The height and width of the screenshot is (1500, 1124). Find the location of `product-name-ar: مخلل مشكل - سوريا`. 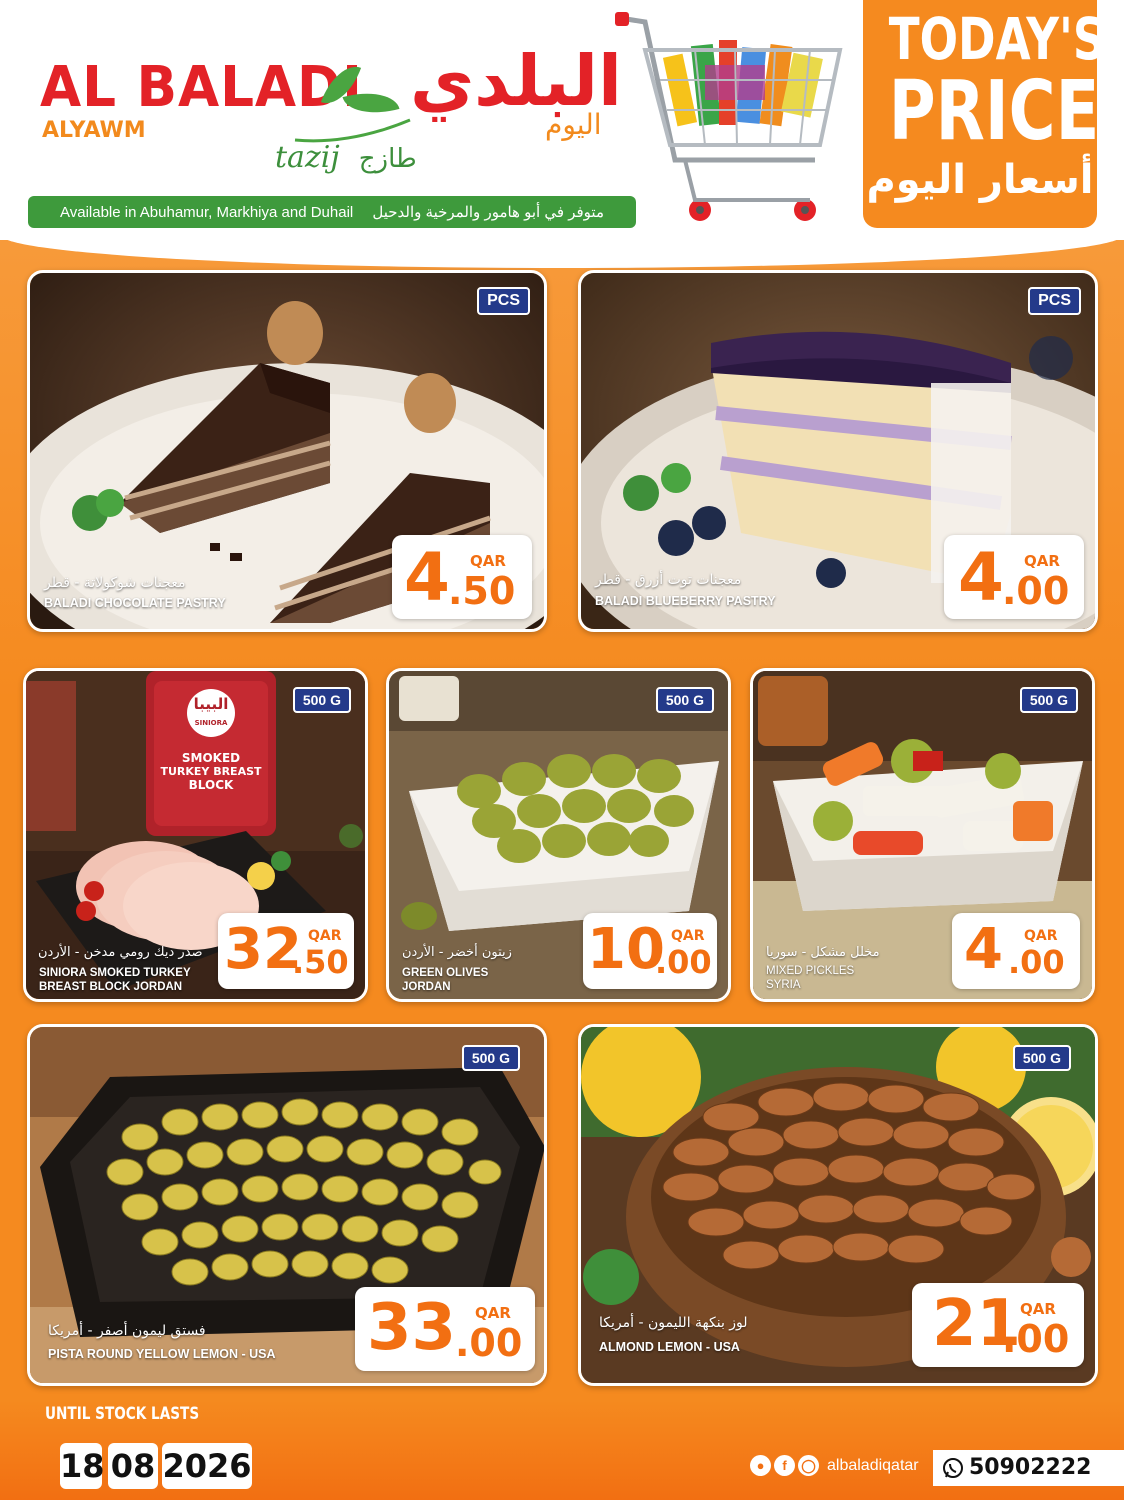

product-name-ar: مخلل مشكل - سوريا is located at coordinates (823, 952).